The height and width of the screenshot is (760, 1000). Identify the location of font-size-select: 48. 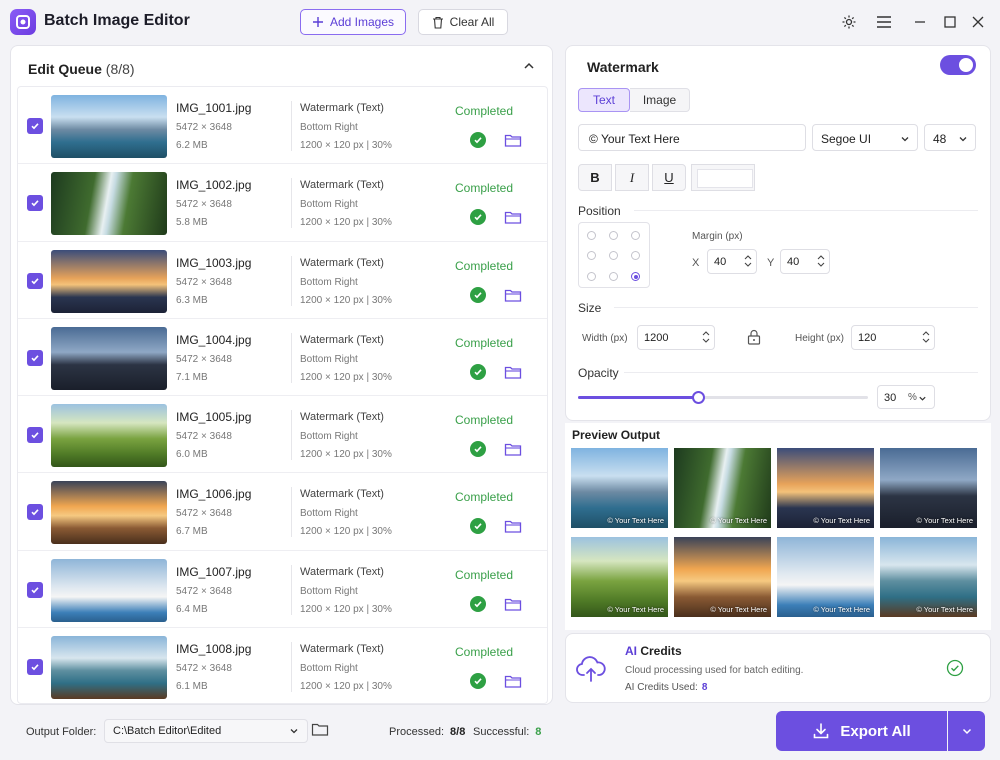
(950, 137).